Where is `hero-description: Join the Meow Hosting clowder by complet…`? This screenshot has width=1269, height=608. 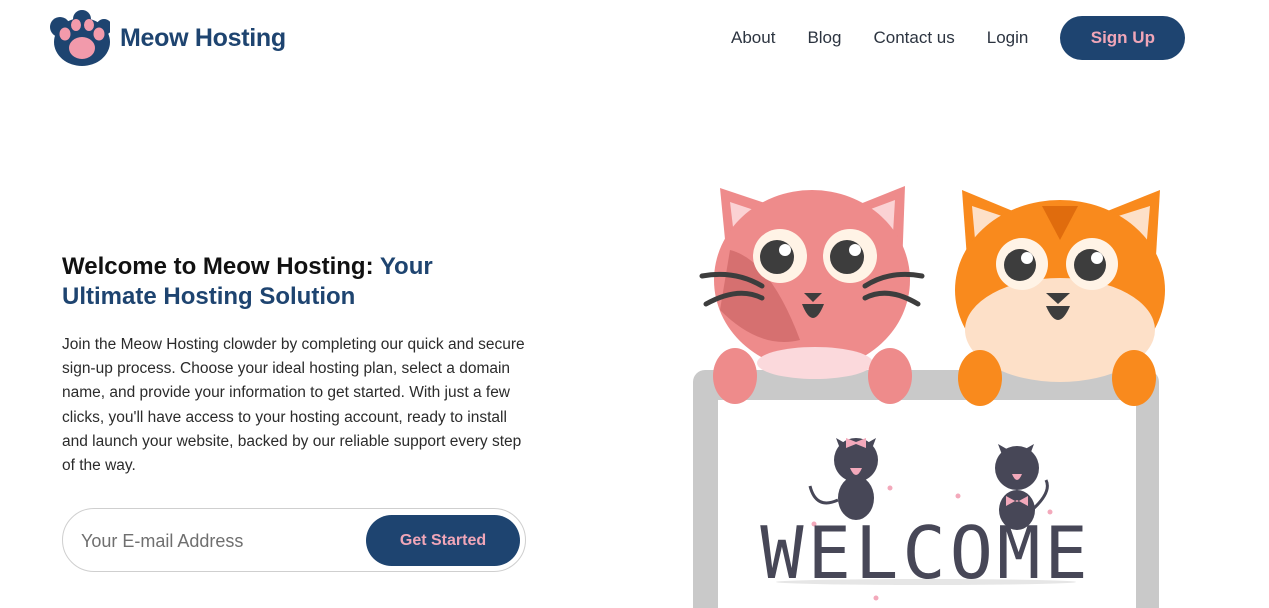 hero-description: Join the Meow Hosting clowder by complet… is located at coordinates (293, 405).